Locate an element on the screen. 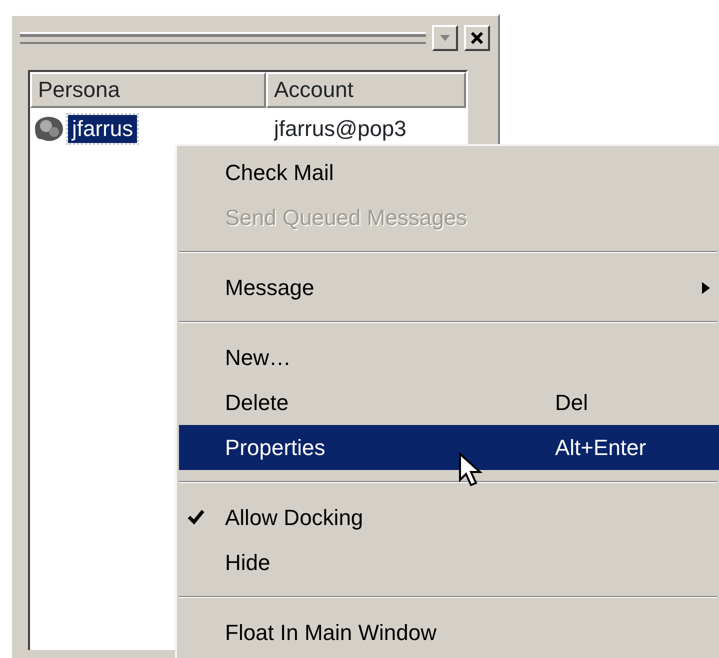  caret-icon is located at coordinates (445, 38).